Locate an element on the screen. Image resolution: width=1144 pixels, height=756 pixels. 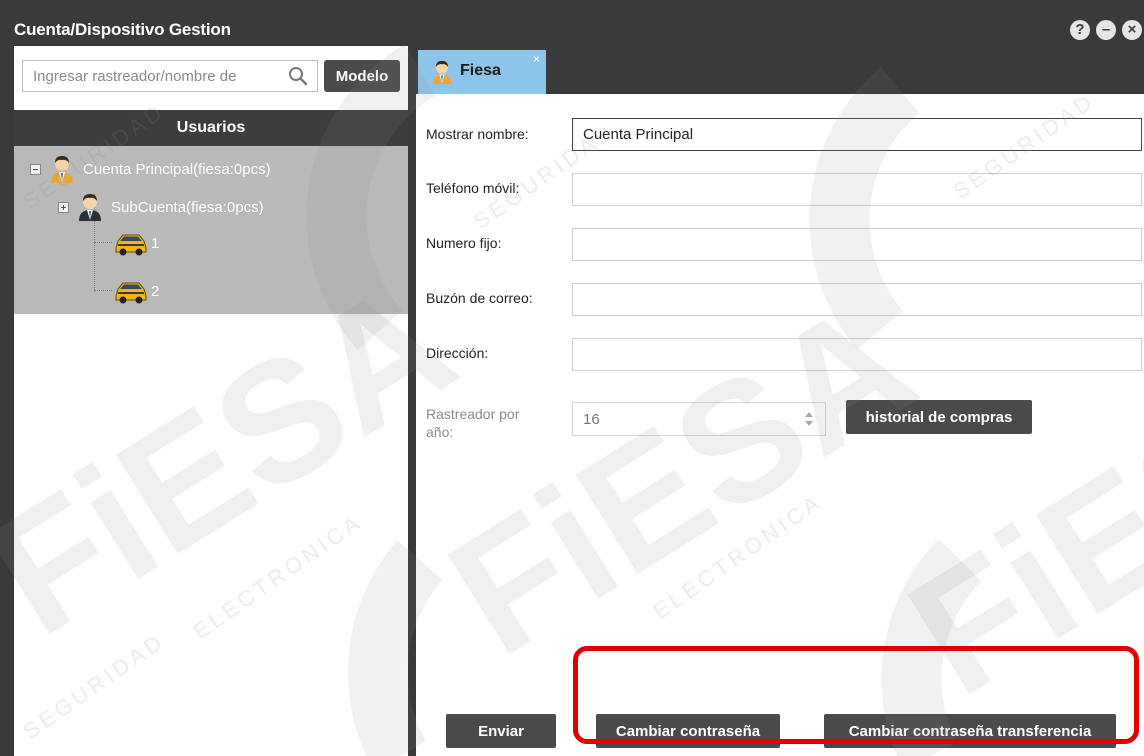
users-header: Usuarios is located at coordinates (211, 128).